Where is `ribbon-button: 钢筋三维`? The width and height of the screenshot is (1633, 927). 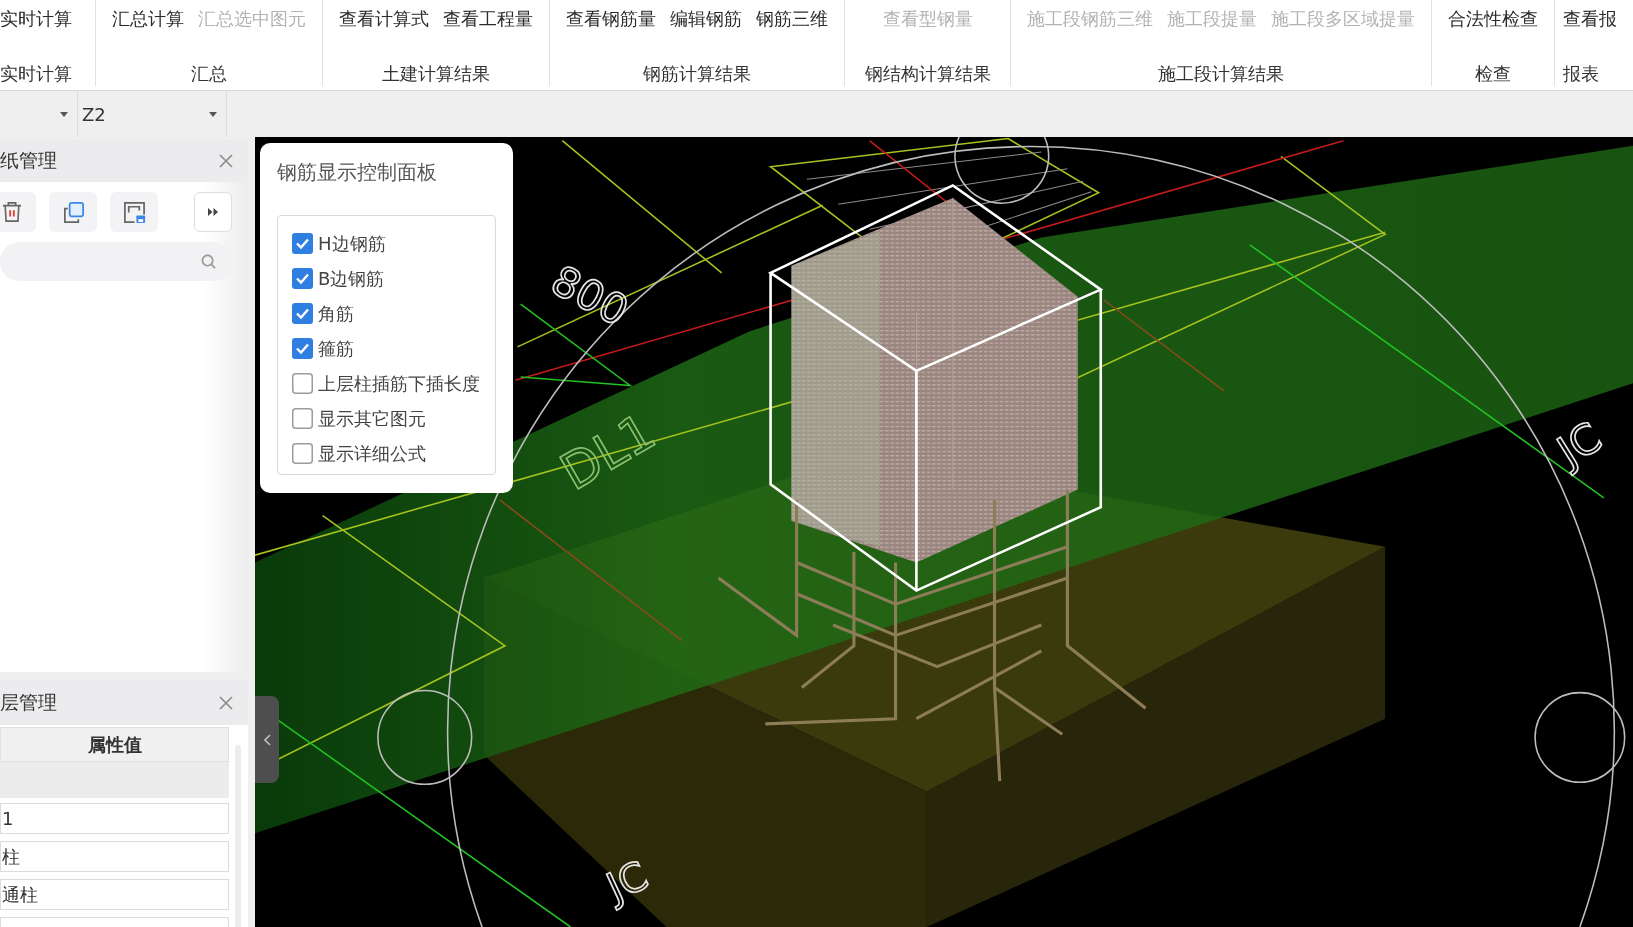
ribbon-button: 钢筋三维 is located at coordinates (792, 19).